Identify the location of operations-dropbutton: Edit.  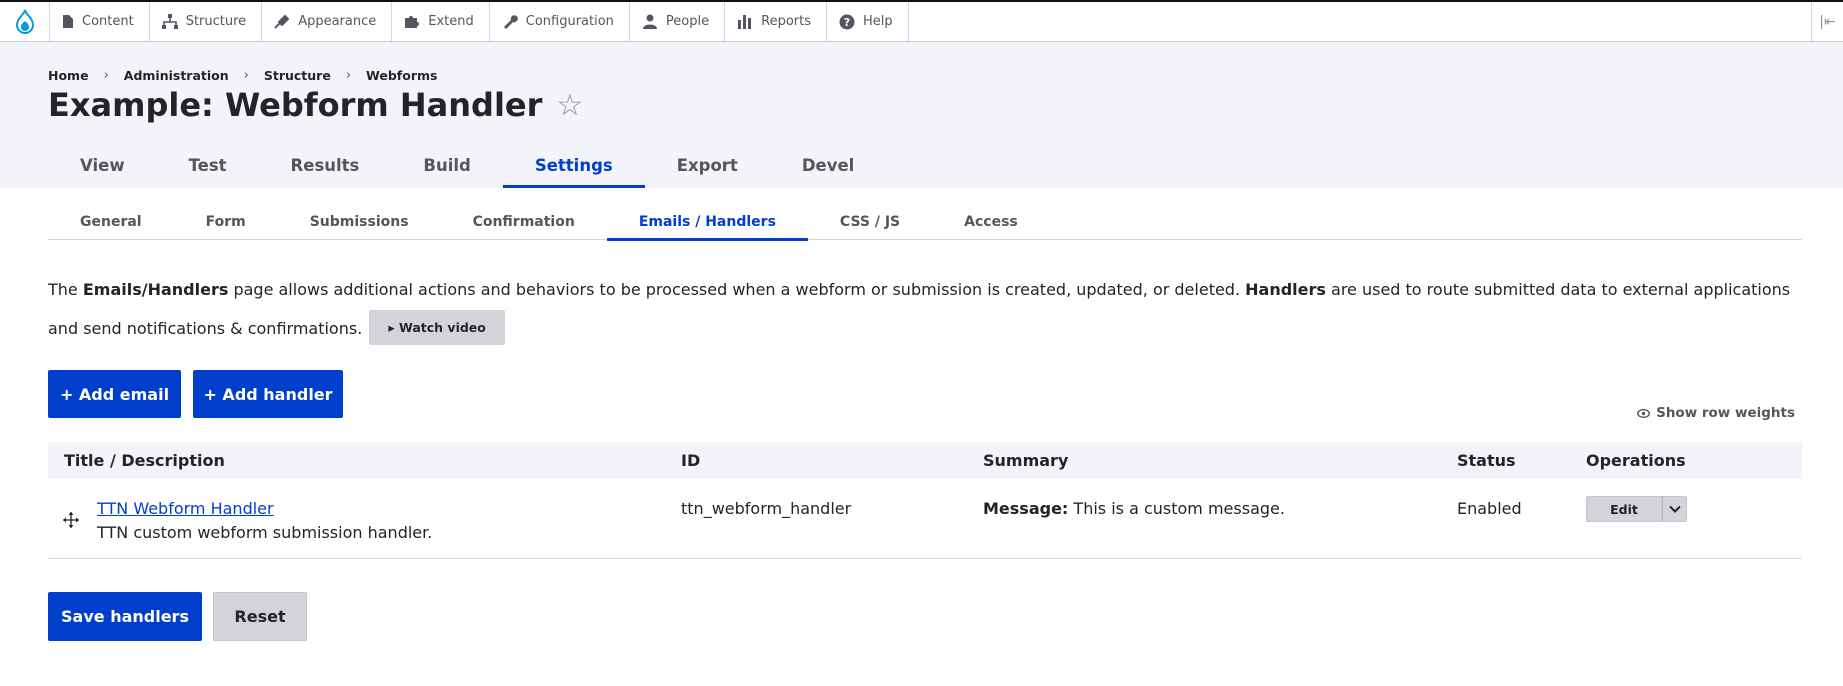
(1636, 509).